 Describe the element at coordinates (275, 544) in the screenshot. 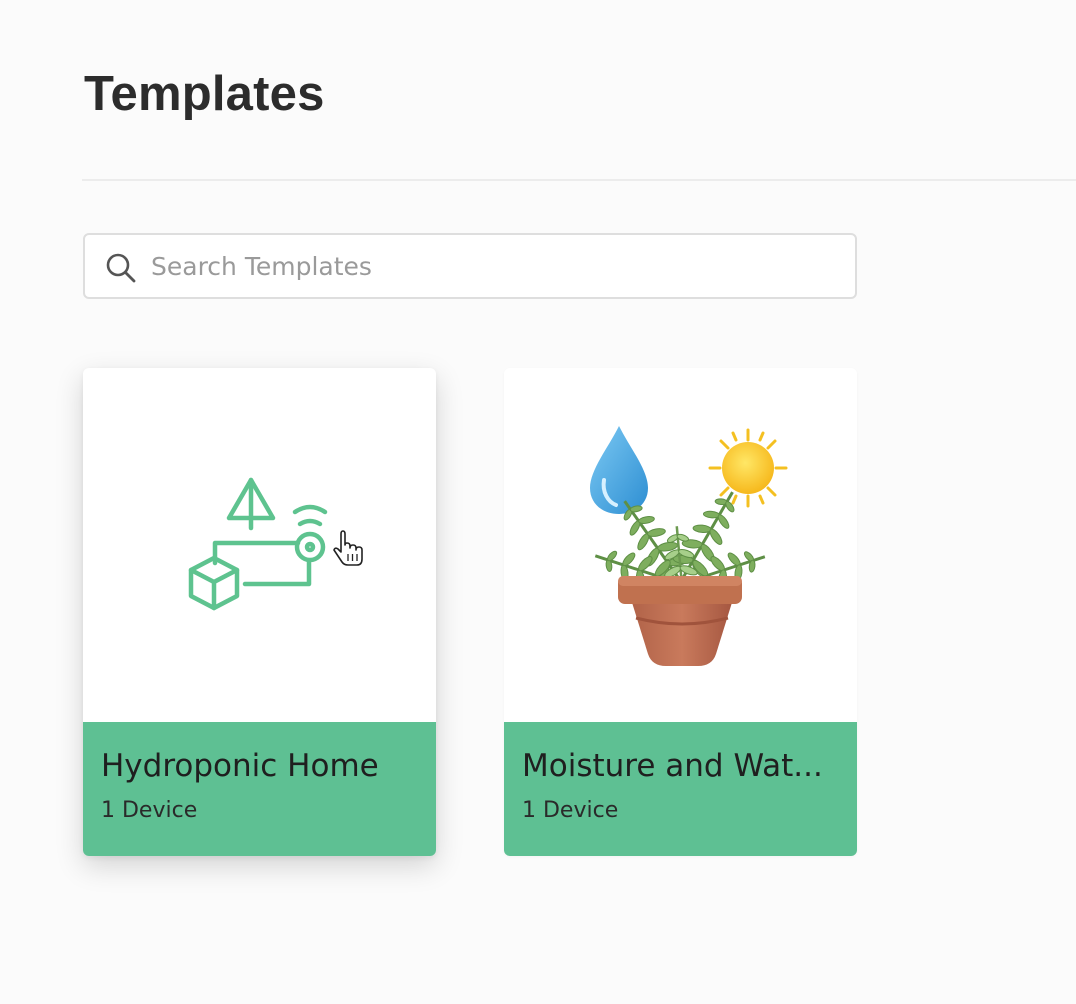

I see `hydroponic-devices-icon` at that location.